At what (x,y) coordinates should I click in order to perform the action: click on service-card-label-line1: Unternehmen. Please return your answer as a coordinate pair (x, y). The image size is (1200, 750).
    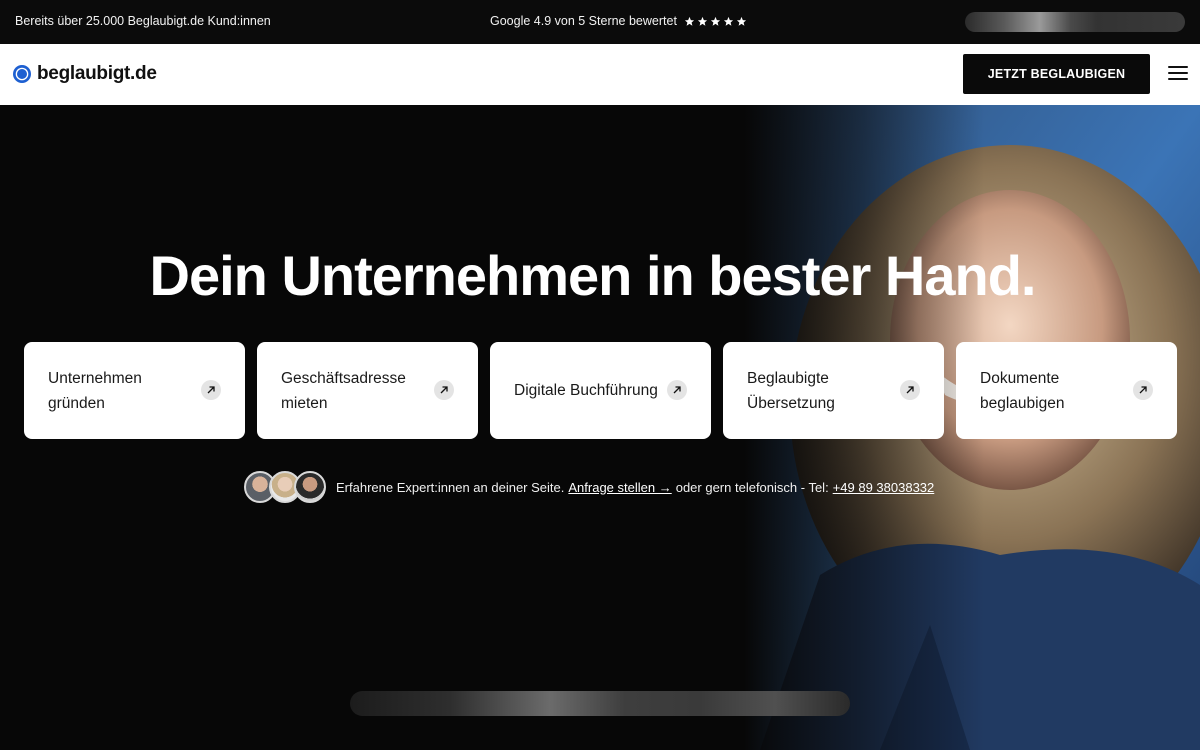
    Looking at the image, I should click on (95, 378).